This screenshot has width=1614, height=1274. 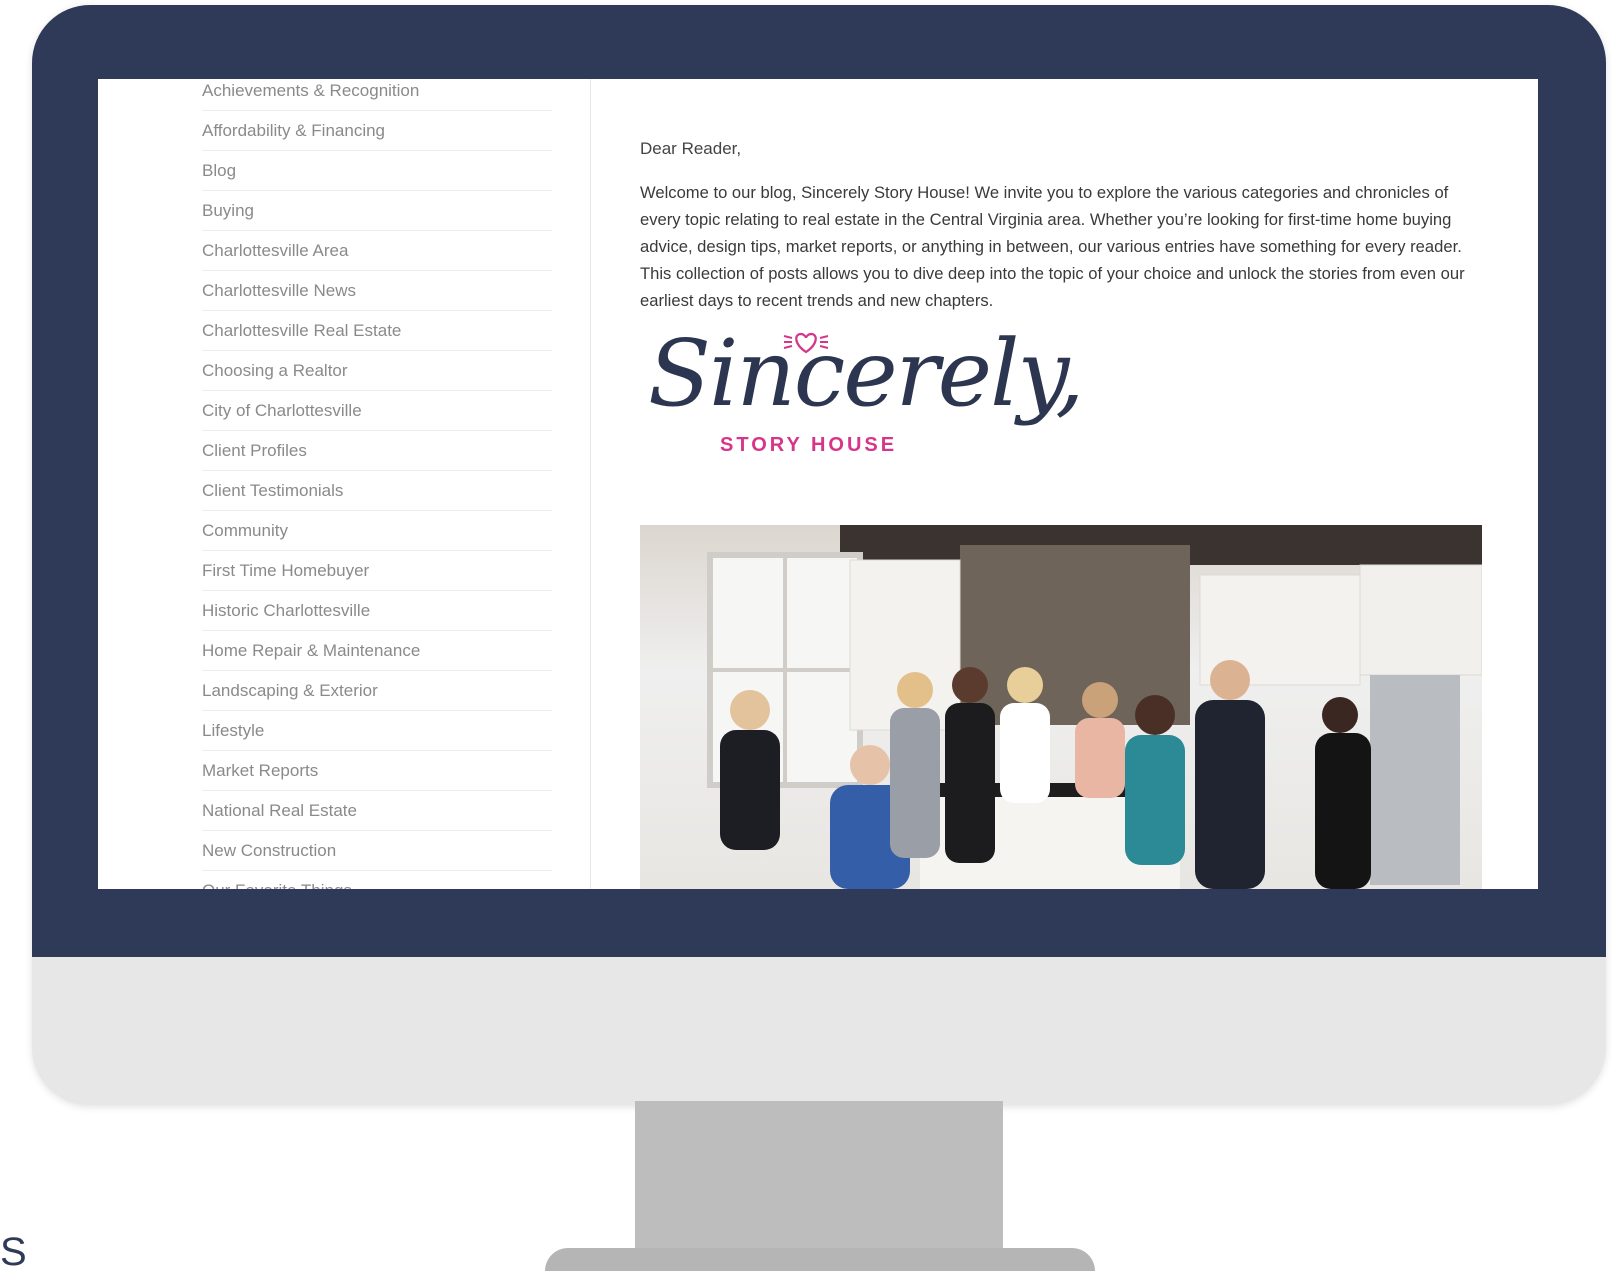 What do you see at coordinates (377, 851) in the screenshot?
I see `category-link: New Construction` at bounding box center [377, 851].